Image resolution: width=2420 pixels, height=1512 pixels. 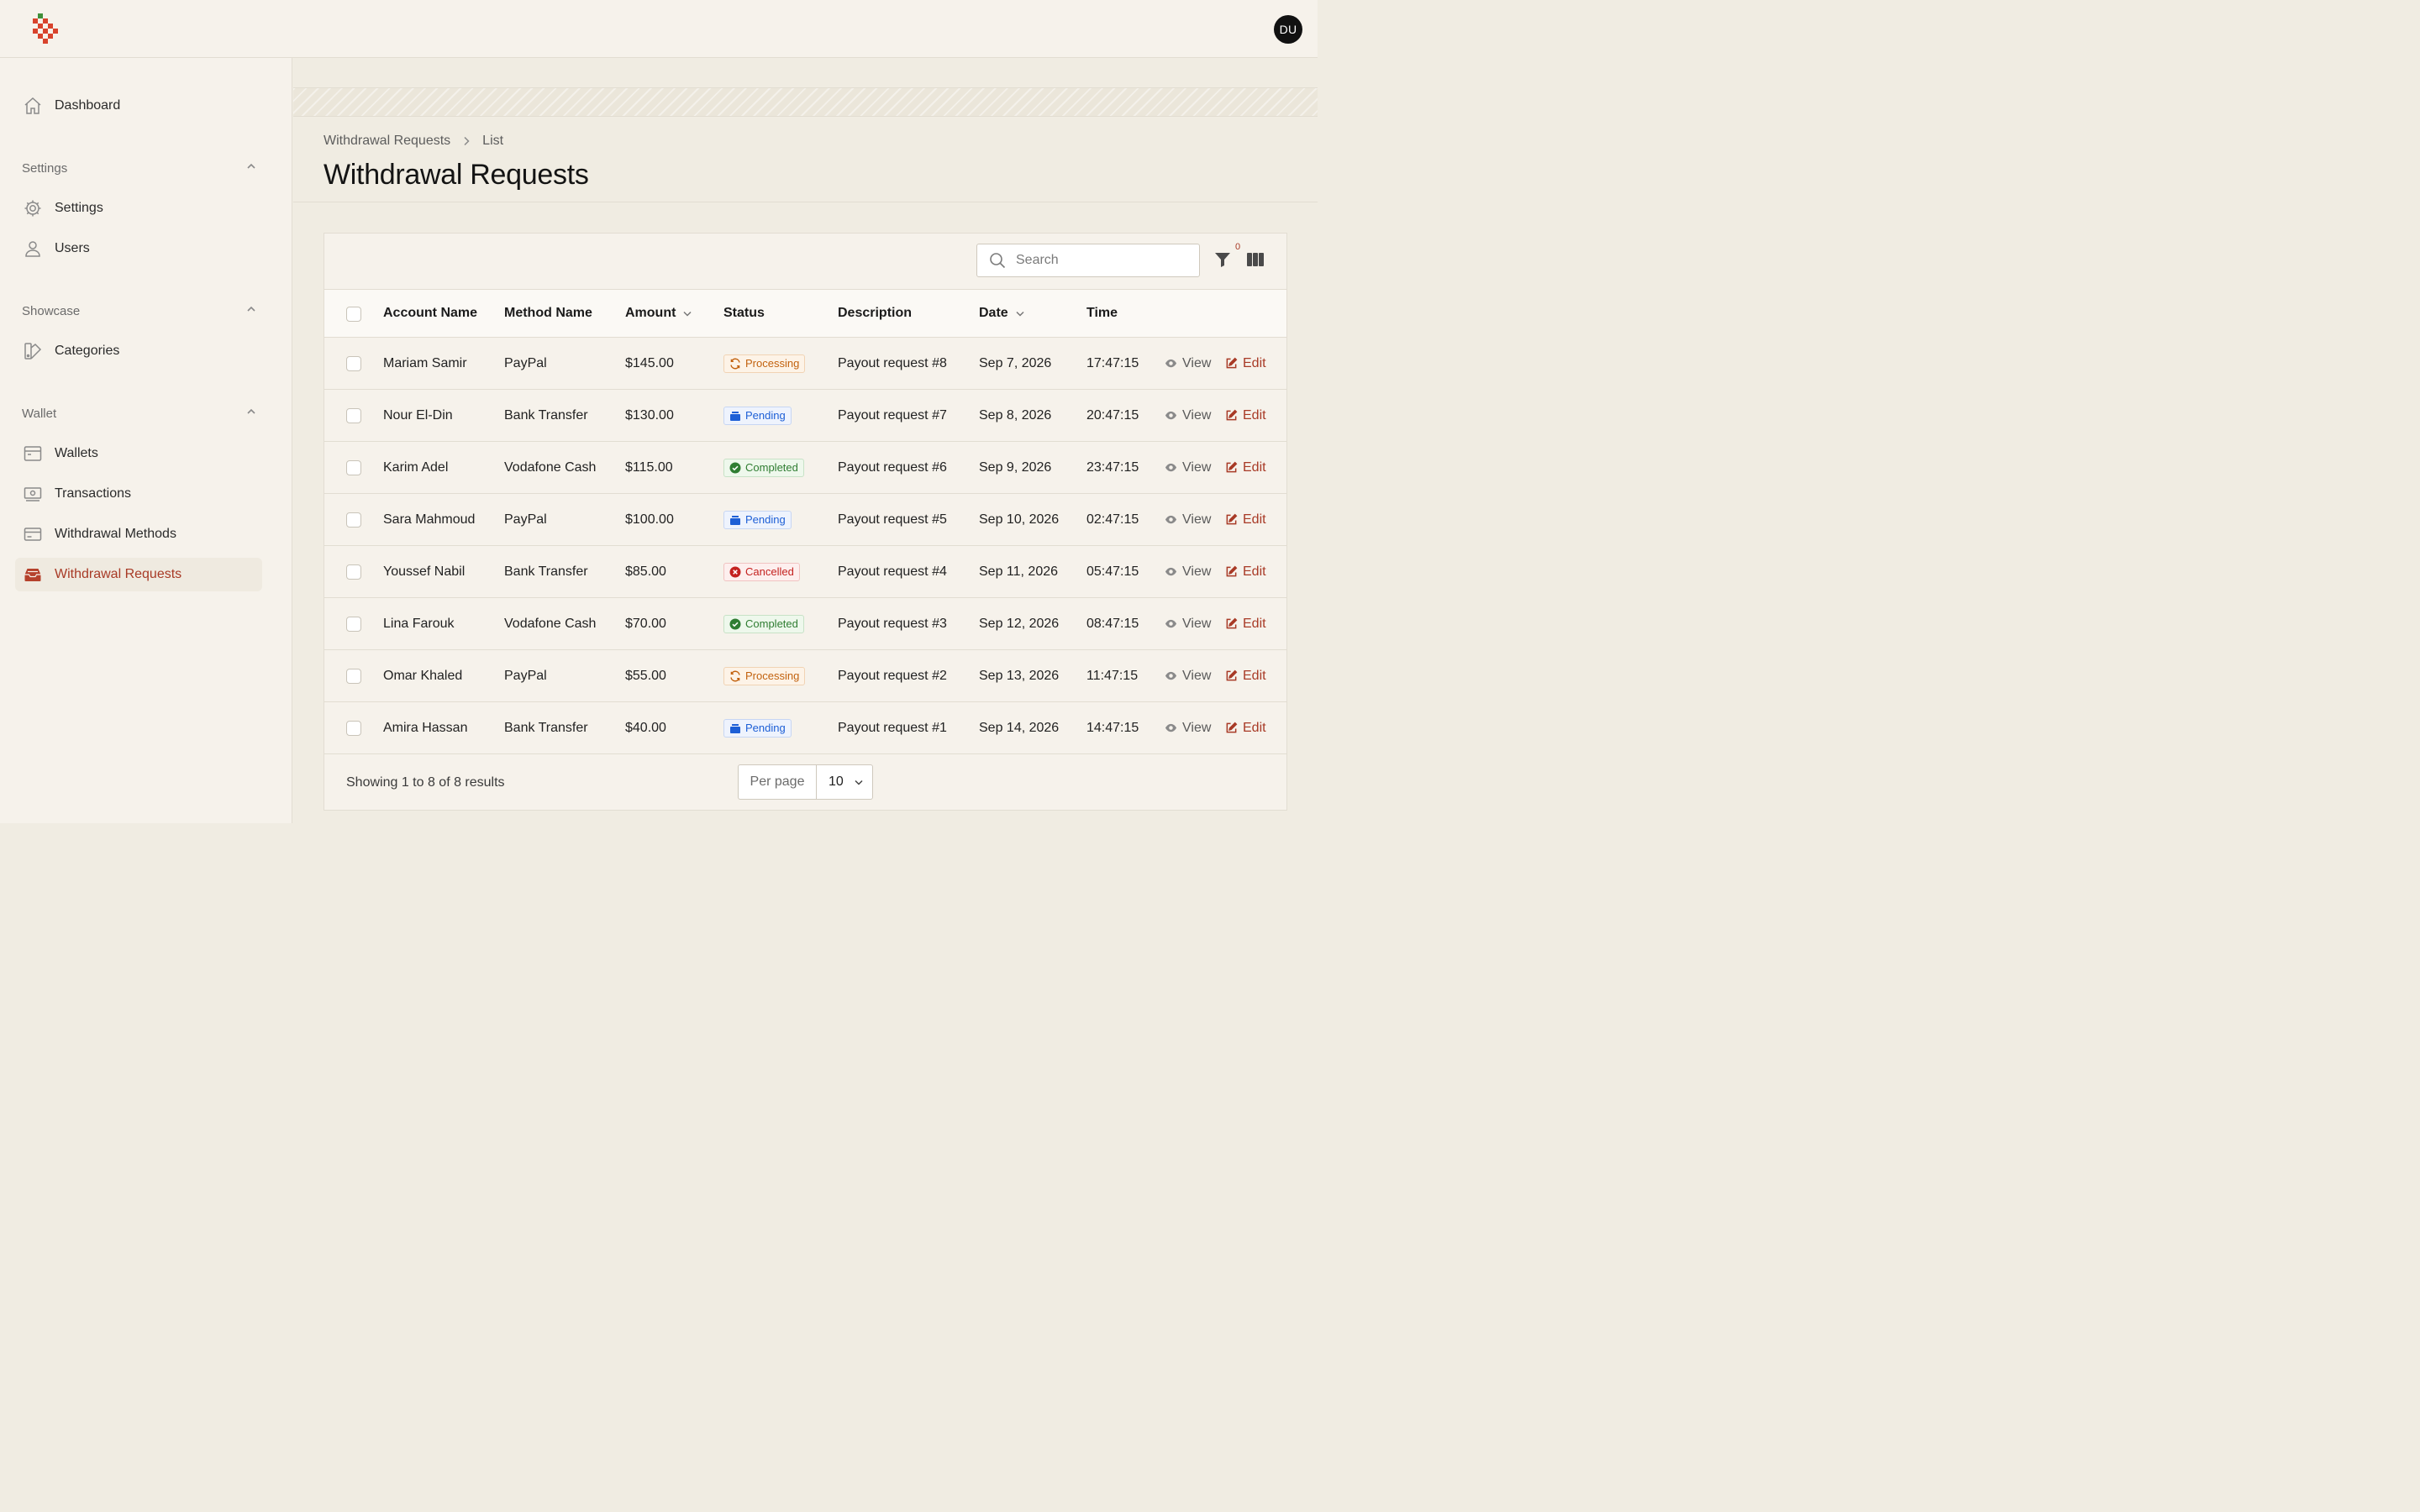 I want to click on sidebar-item-withdrawal-methods: Withdrawal Methods, so click(x=138, y=534).